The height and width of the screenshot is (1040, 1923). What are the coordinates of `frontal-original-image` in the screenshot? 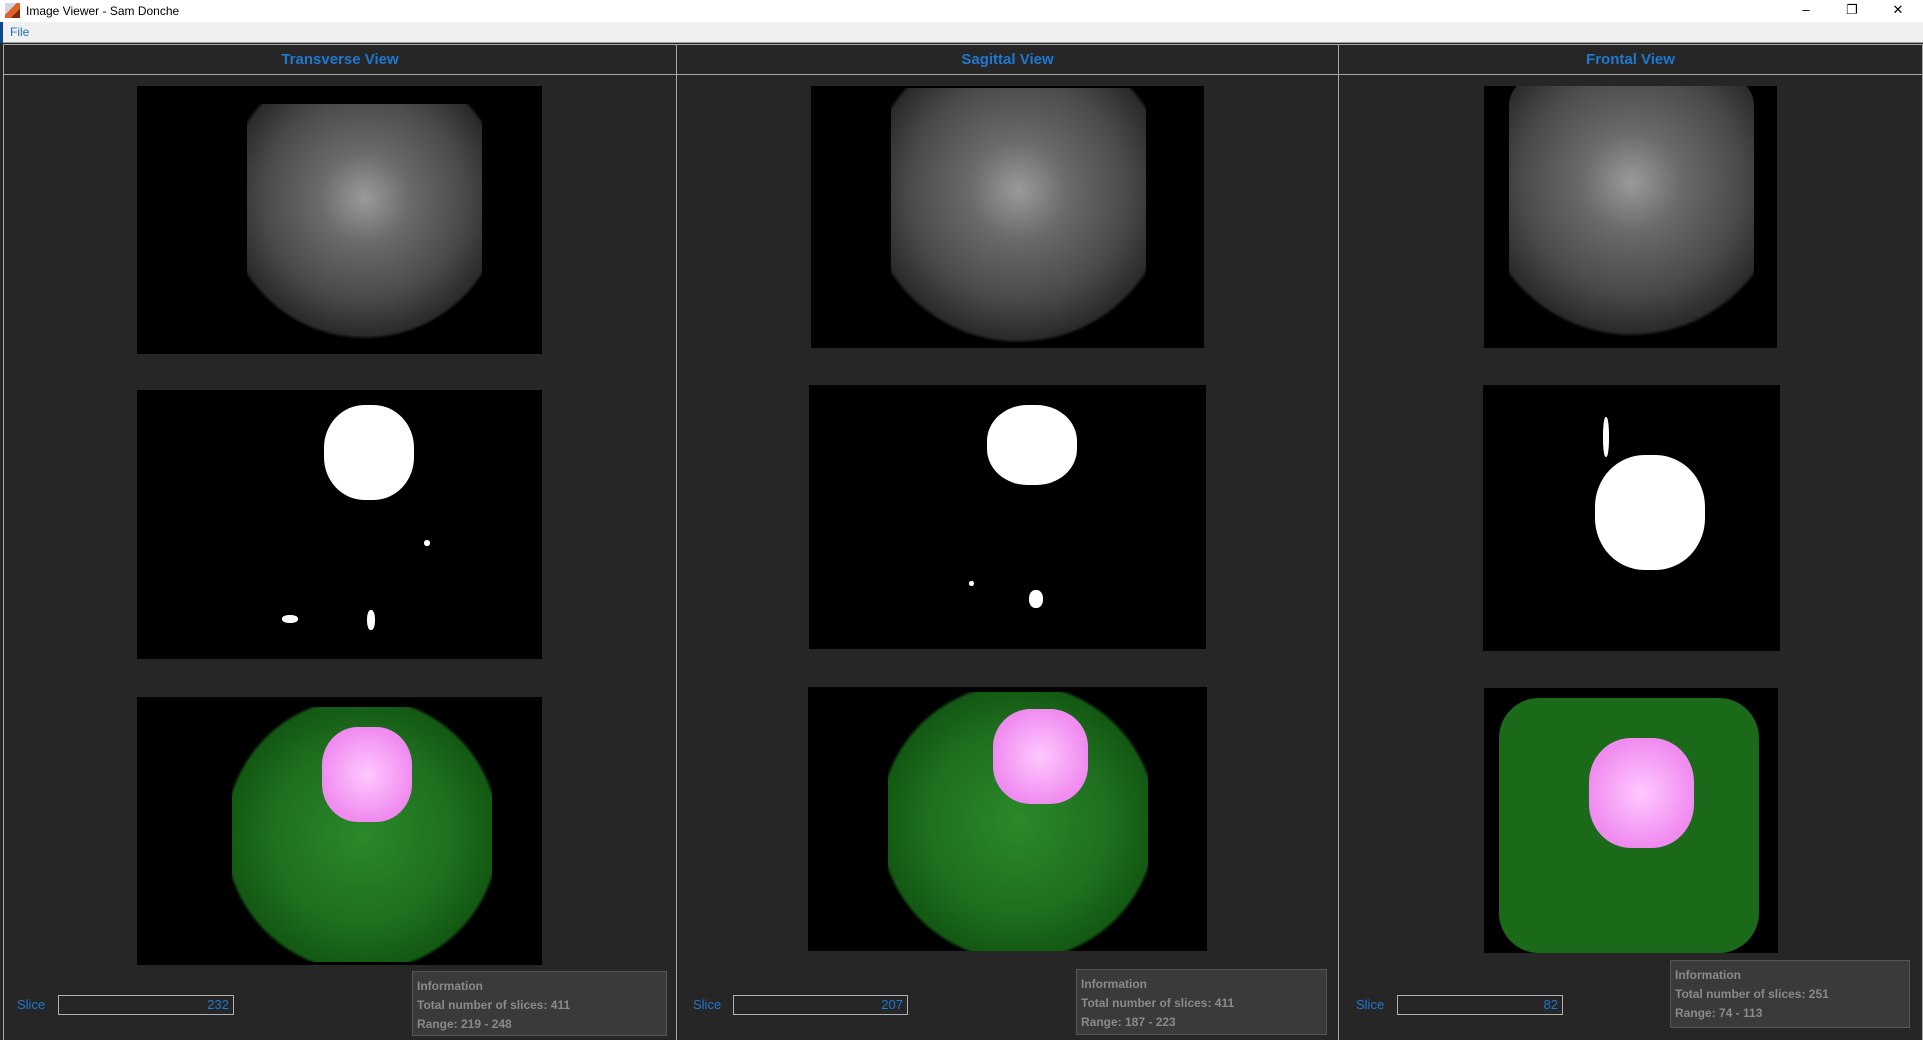 It's located at (1630, 217).